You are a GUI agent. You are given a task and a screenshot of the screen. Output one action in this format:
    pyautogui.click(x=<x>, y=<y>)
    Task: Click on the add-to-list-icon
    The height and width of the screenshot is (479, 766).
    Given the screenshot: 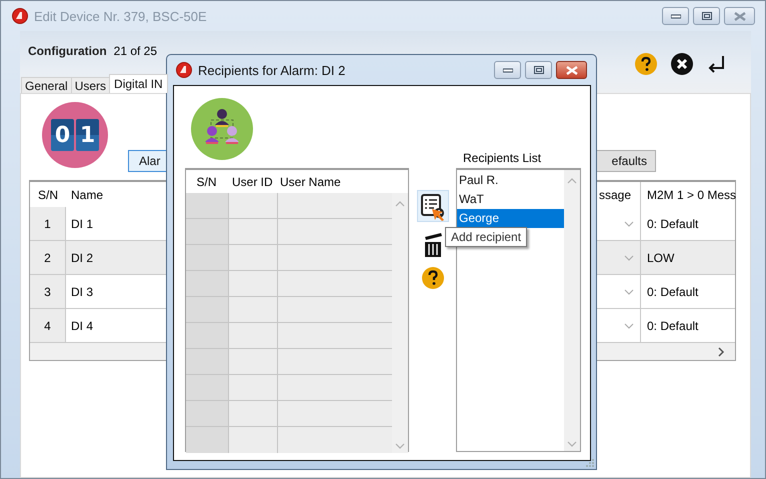 What is the action you would take?
    pyautogui.click(x=432, y=206)
    